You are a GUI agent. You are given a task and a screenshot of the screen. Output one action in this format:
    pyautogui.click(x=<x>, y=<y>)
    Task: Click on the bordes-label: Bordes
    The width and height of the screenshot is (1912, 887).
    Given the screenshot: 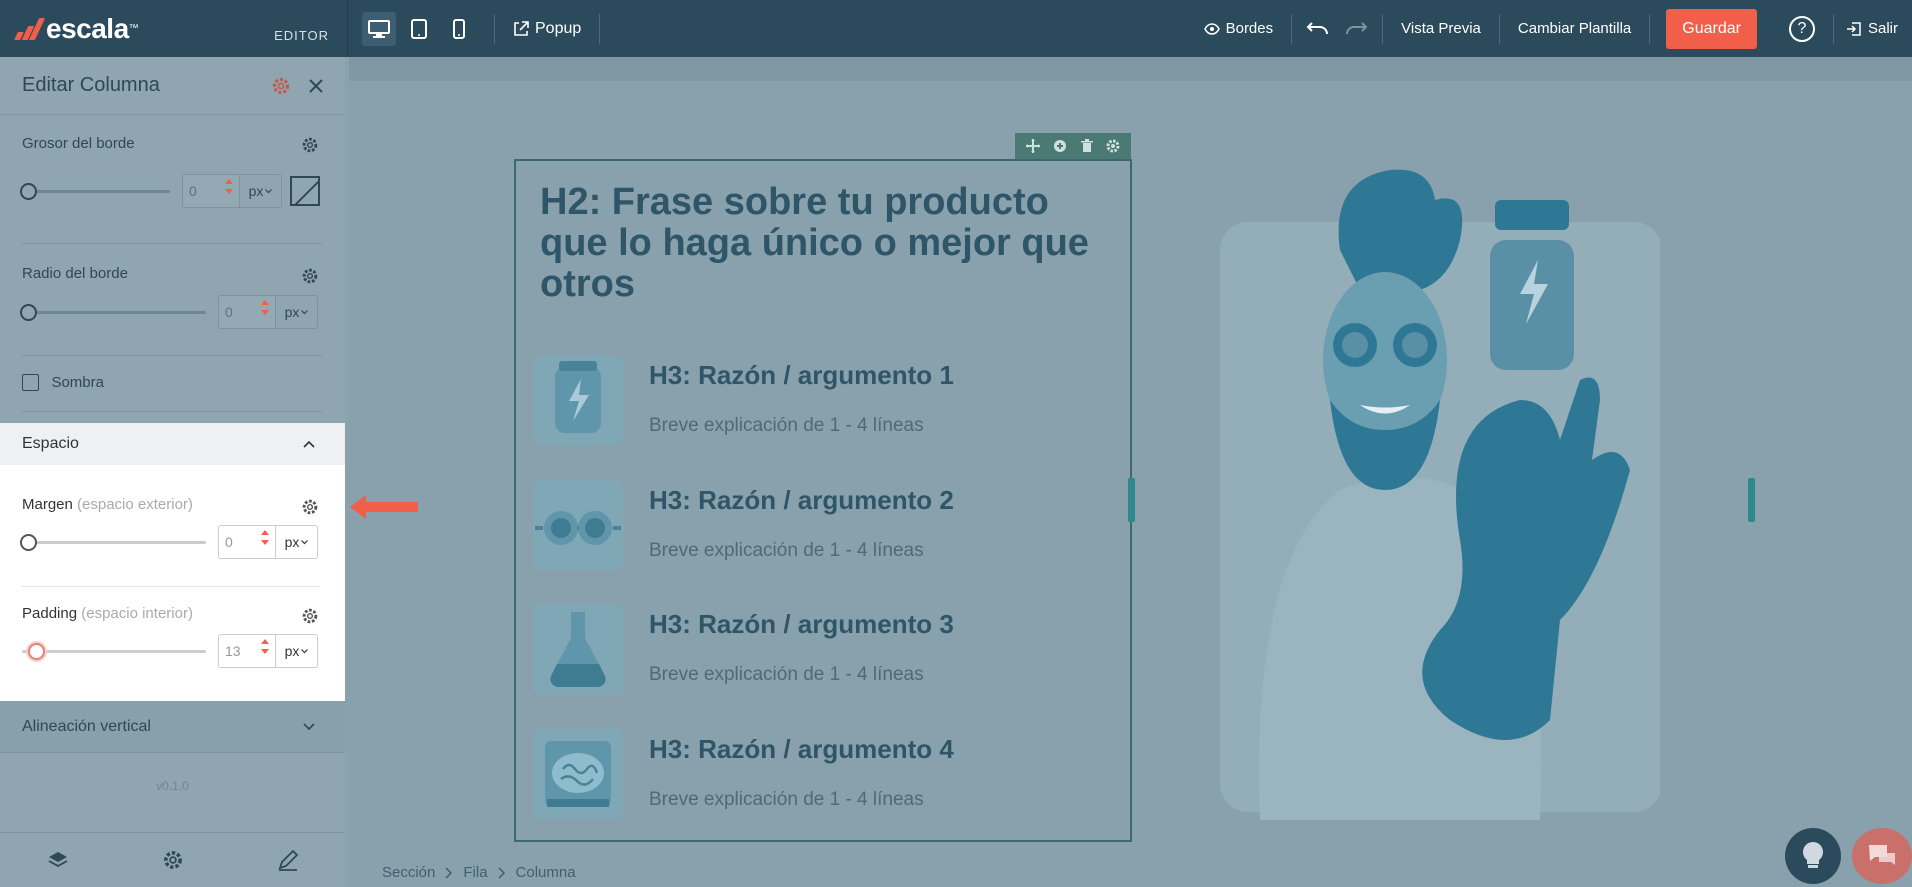 What is the action you would take?
    pyautogui.click(x=1249, y=28)
    